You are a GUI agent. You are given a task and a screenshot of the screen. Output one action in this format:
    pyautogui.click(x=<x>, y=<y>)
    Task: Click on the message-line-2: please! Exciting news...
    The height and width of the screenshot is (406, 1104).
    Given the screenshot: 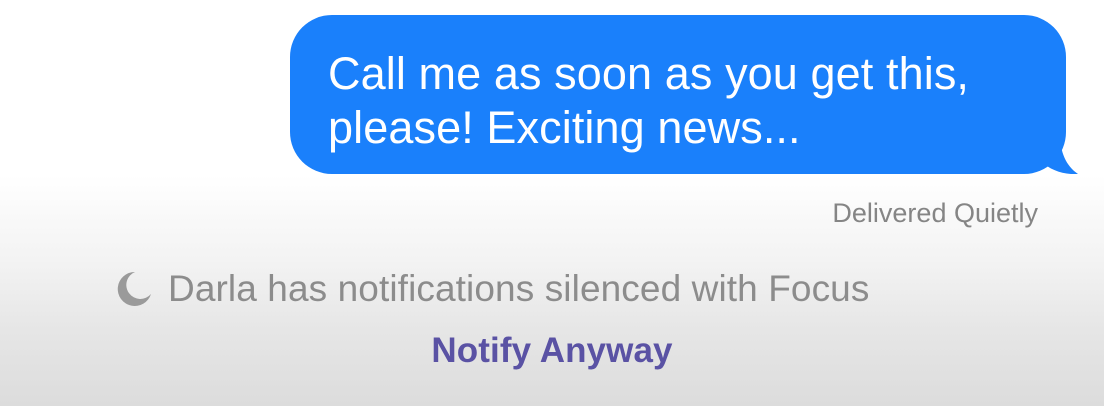 What is the action you would take?
    pyautogui.click(x=564, y=127)
    